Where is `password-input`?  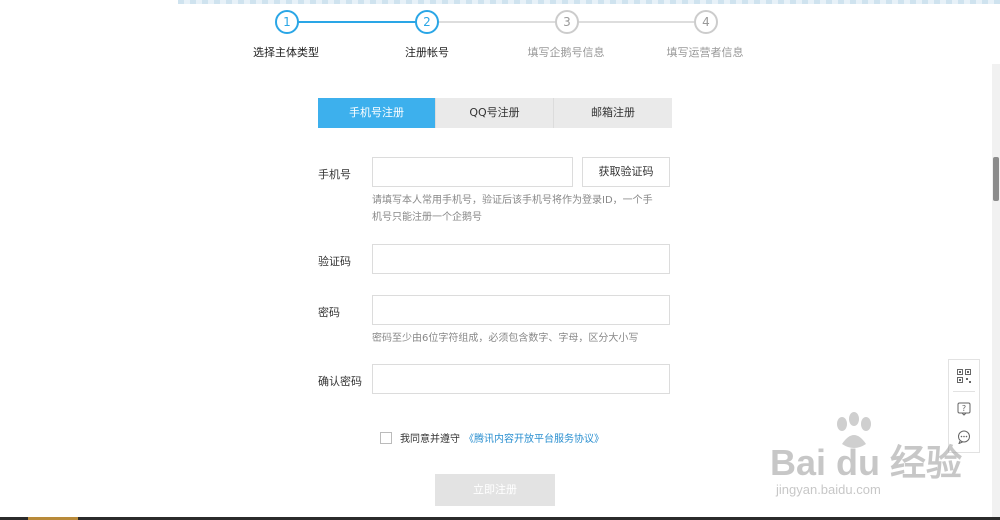 password-input is located at coordinates (521, 310).